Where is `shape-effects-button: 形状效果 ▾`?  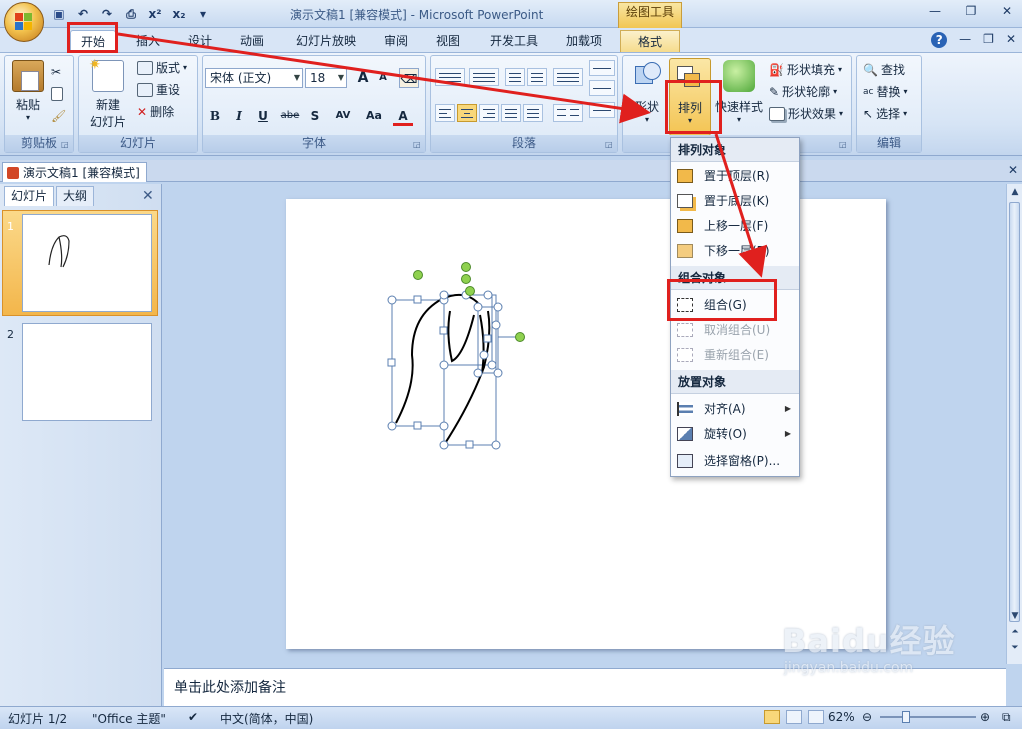
shape-effects-button: 形状效果 ▾ is located at coordinates (806, 114).